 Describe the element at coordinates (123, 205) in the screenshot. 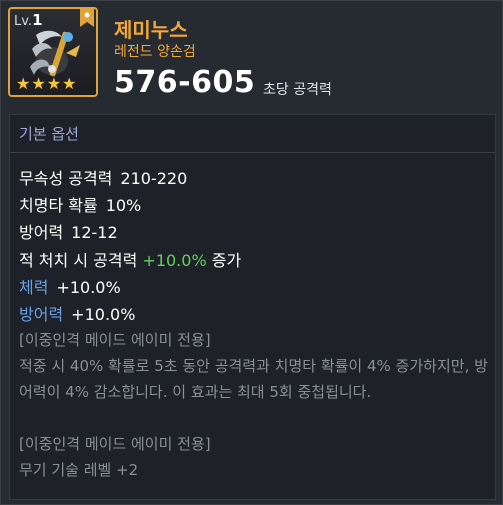

I see `stat-value: 10%` at that location.